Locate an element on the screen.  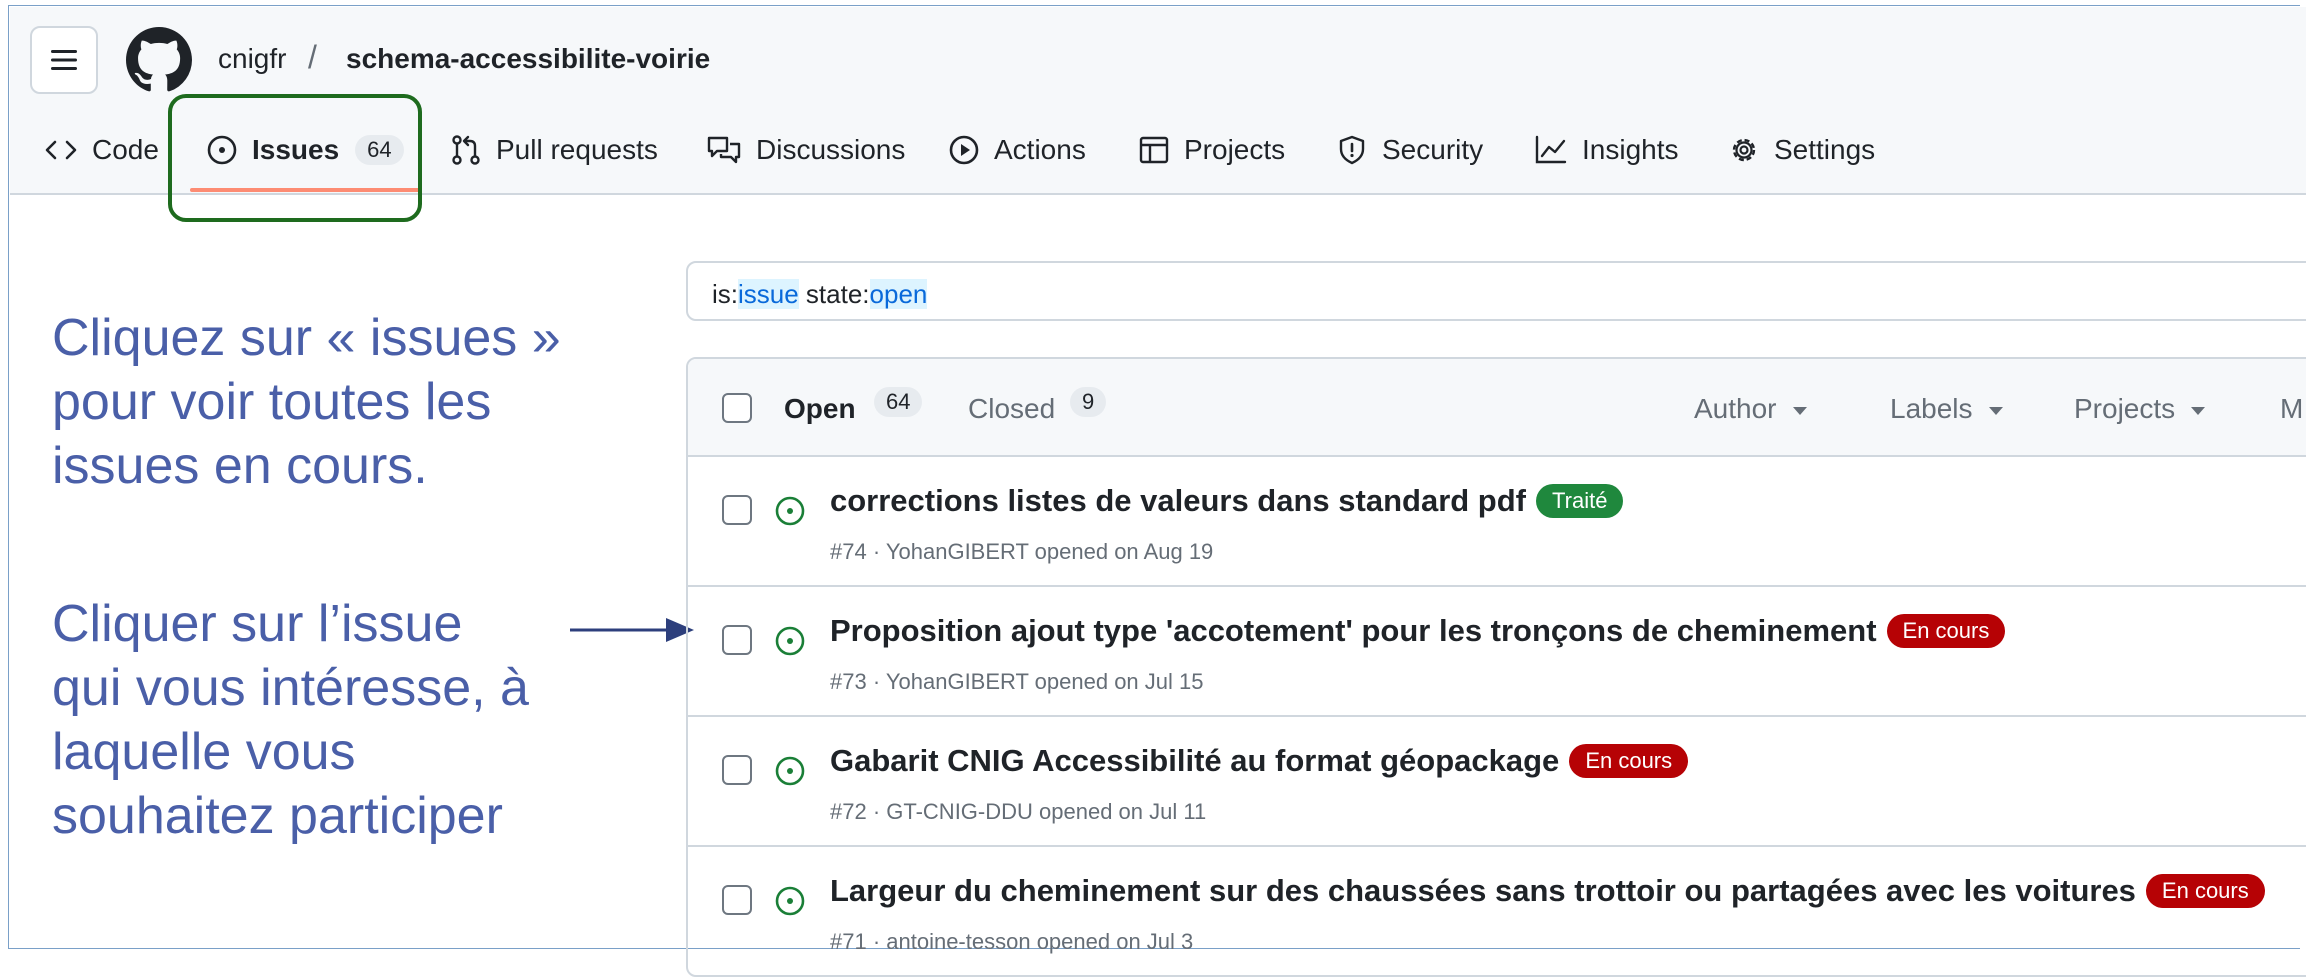
table-icon is located at coordinates (1154, 150).